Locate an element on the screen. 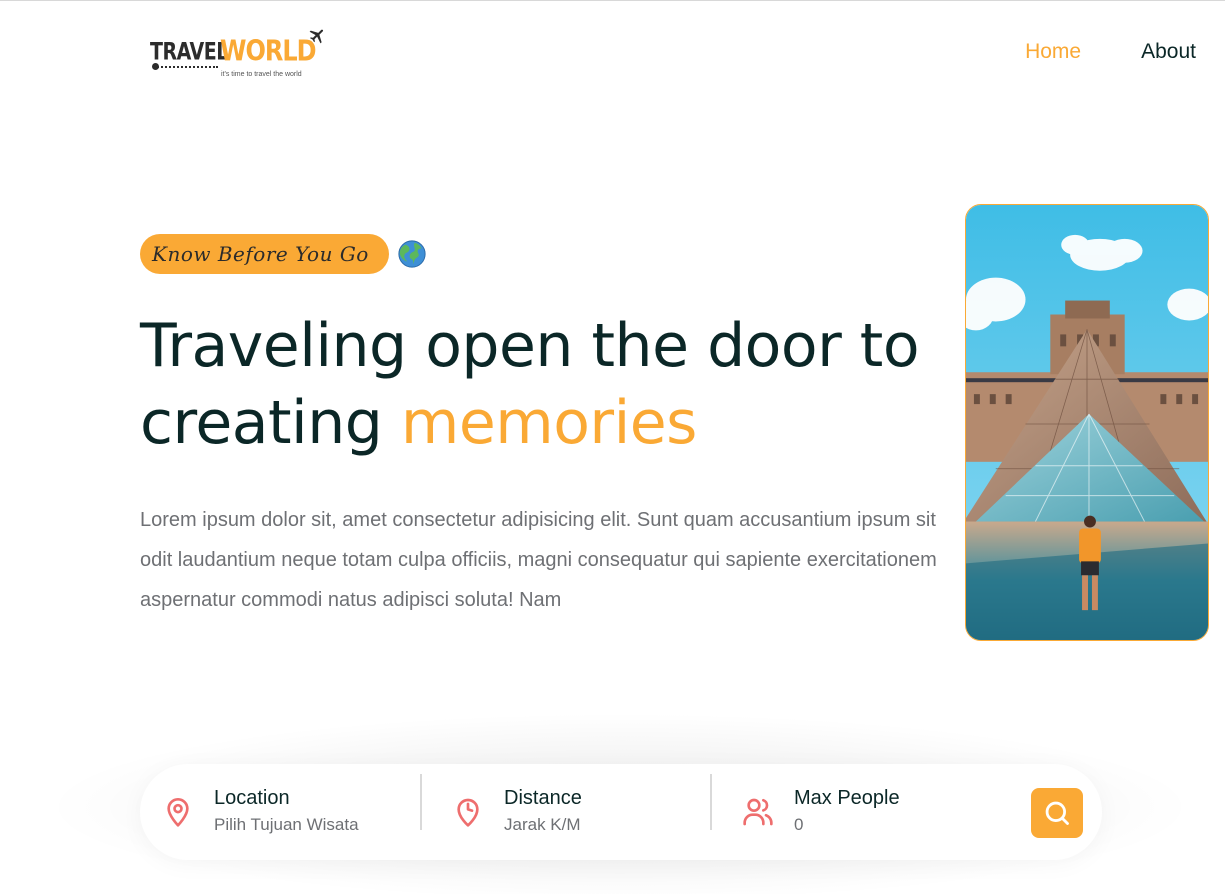 The height and width of the screenshot is (894, 1225). hero-image is located at coordinates (1087, 422).